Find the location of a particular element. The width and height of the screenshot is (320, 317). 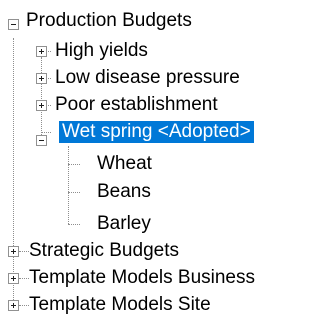

tree-node-strategic-budgets: Strategic Budgets is located at coordinates (104, 251).